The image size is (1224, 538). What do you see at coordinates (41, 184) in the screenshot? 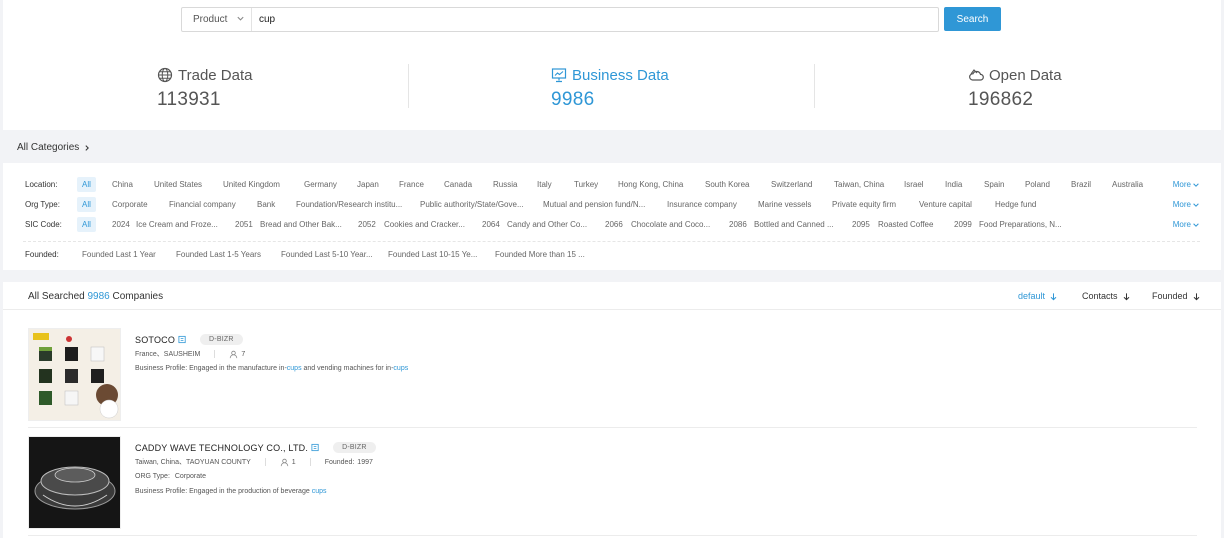
I see `filter-label: Location:` at bounding box center [41, 184].